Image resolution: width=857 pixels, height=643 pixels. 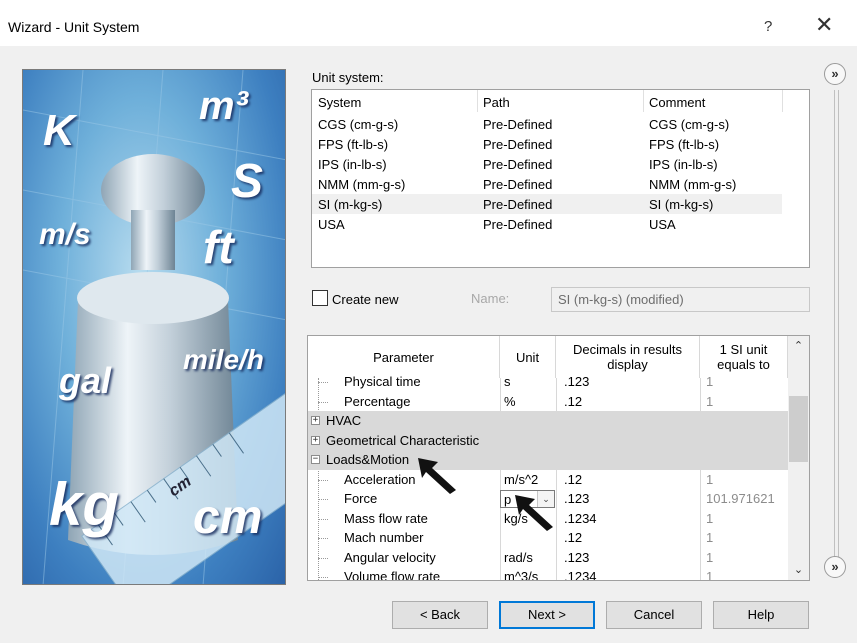 What do you see at coordinates (228, 517) in the screenshot?
I see `hero-word: cm` at bounding box center [228, 517].